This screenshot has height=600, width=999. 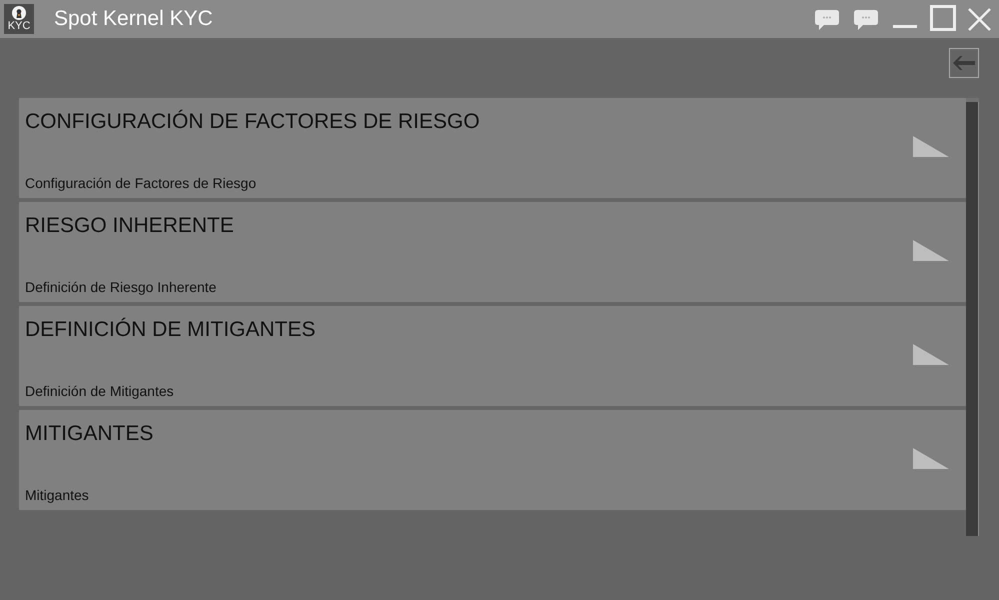 I want to click on tile-subtitle: Definición de Mitigantes, so click(x=99, y=391).